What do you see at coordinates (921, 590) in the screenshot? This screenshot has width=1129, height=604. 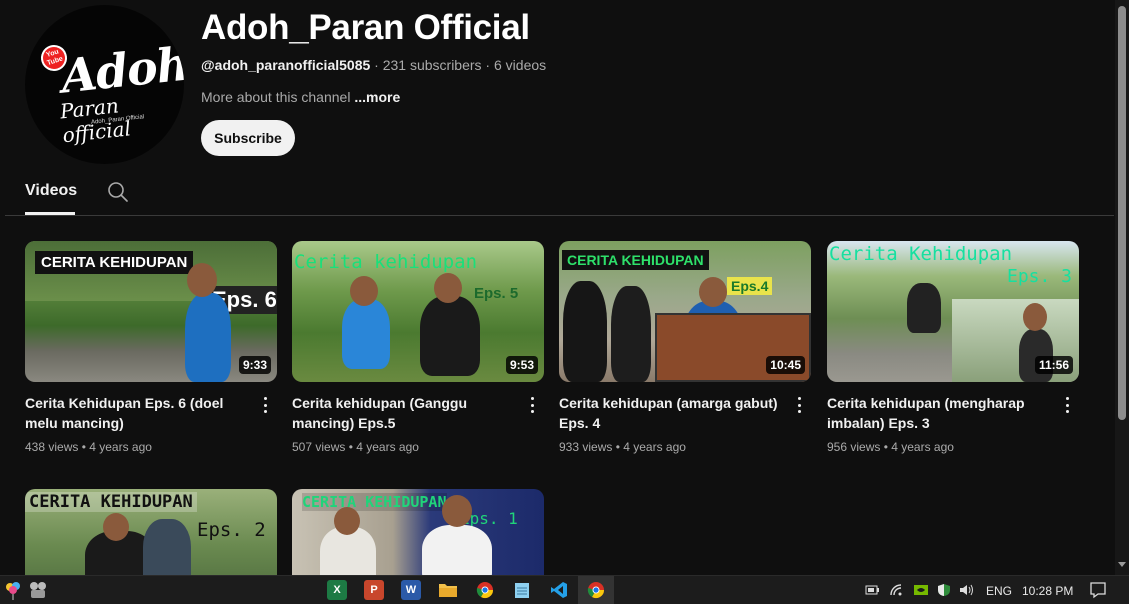 I see `nvidia-icon` at bounding box center [921, 590].